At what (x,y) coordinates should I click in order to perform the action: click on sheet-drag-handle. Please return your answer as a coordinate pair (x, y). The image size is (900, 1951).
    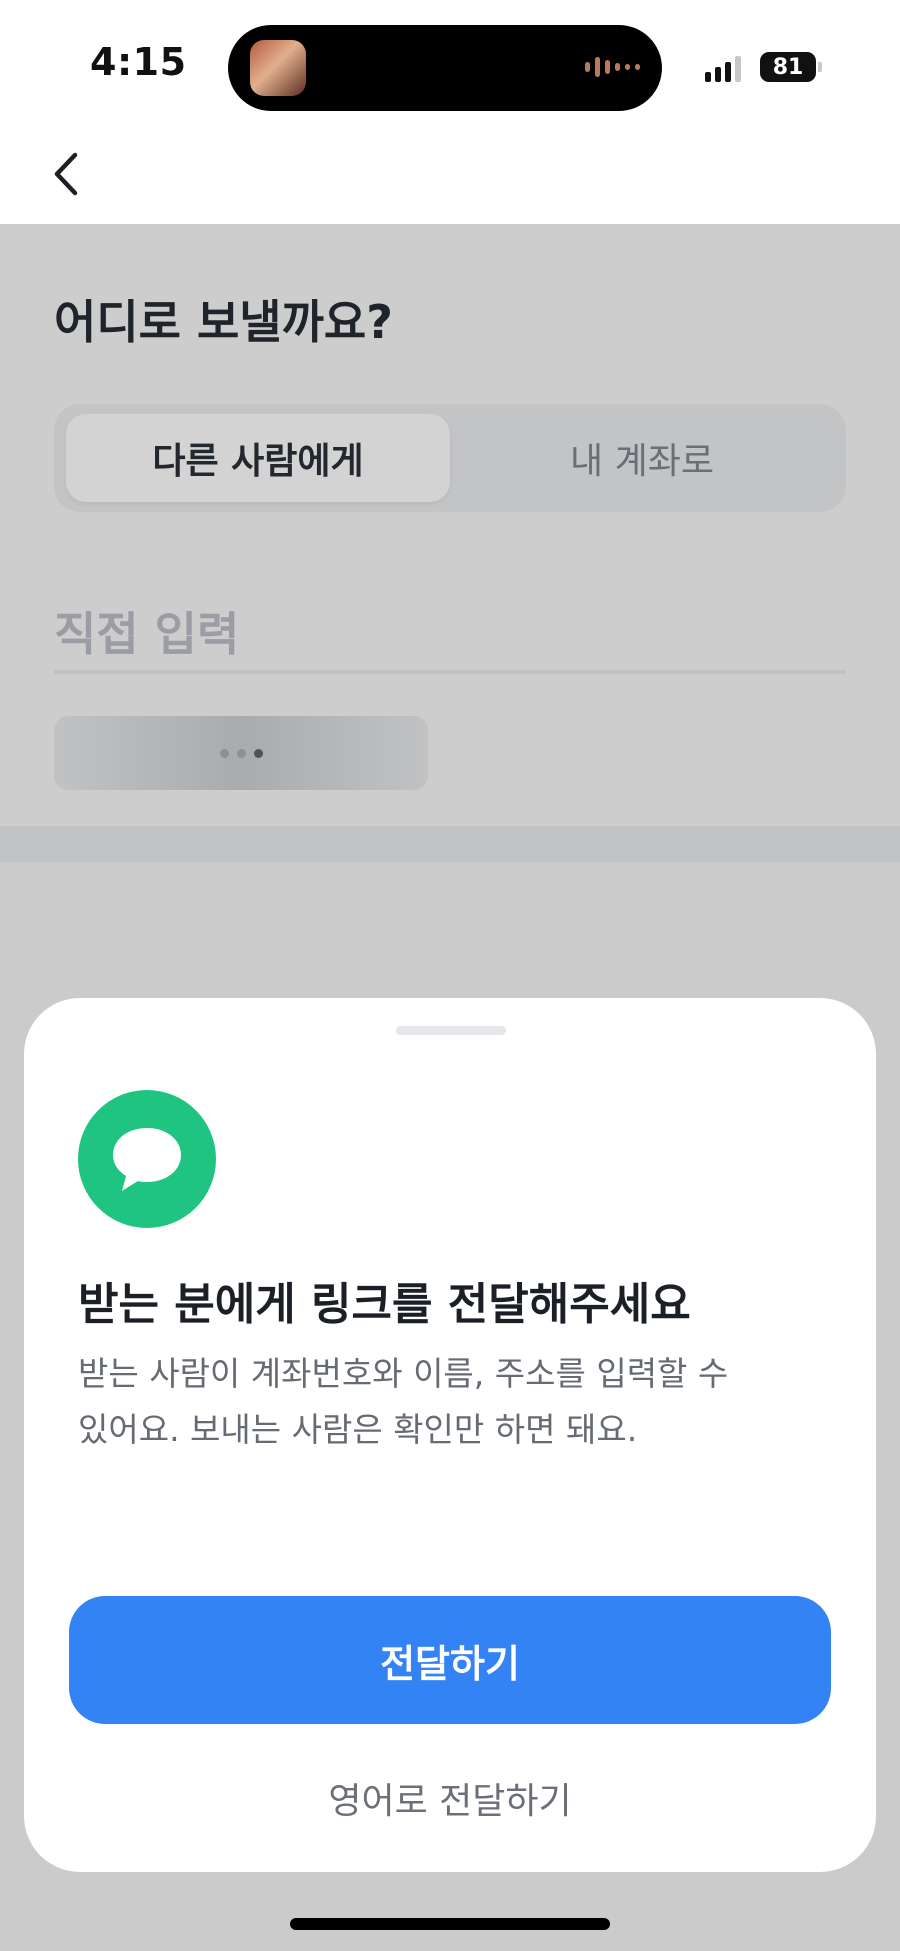
    Looking at the image, I should click on (451, 1030).